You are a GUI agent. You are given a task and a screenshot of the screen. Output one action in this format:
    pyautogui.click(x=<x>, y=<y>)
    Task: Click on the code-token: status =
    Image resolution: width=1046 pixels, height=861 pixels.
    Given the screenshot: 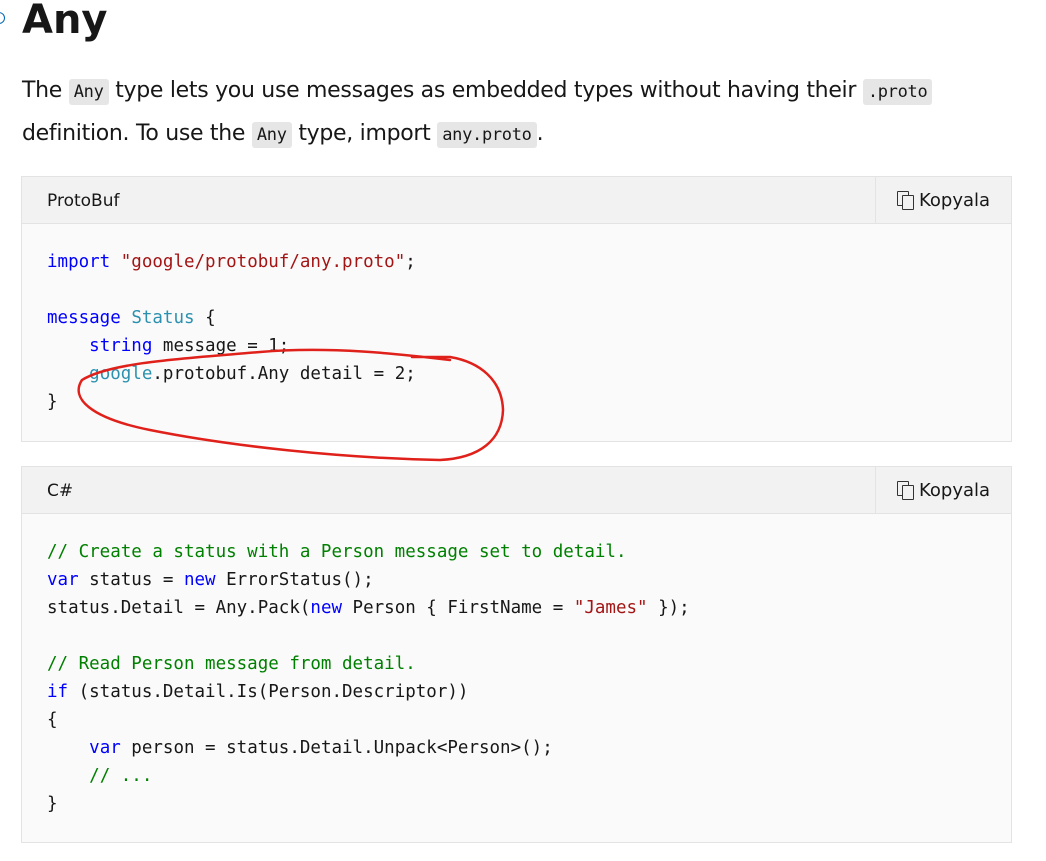 What is the action you would take?
    pyautogui.click(x=131, y=580)
    